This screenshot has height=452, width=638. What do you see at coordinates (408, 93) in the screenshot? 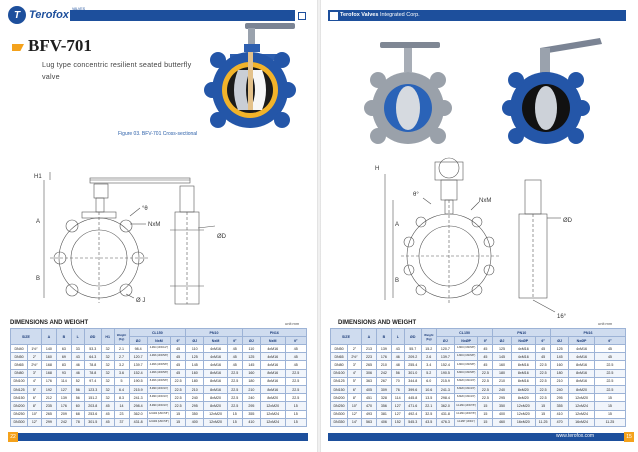
I see `valve-photo-gray` at bounding box center [408, 93].